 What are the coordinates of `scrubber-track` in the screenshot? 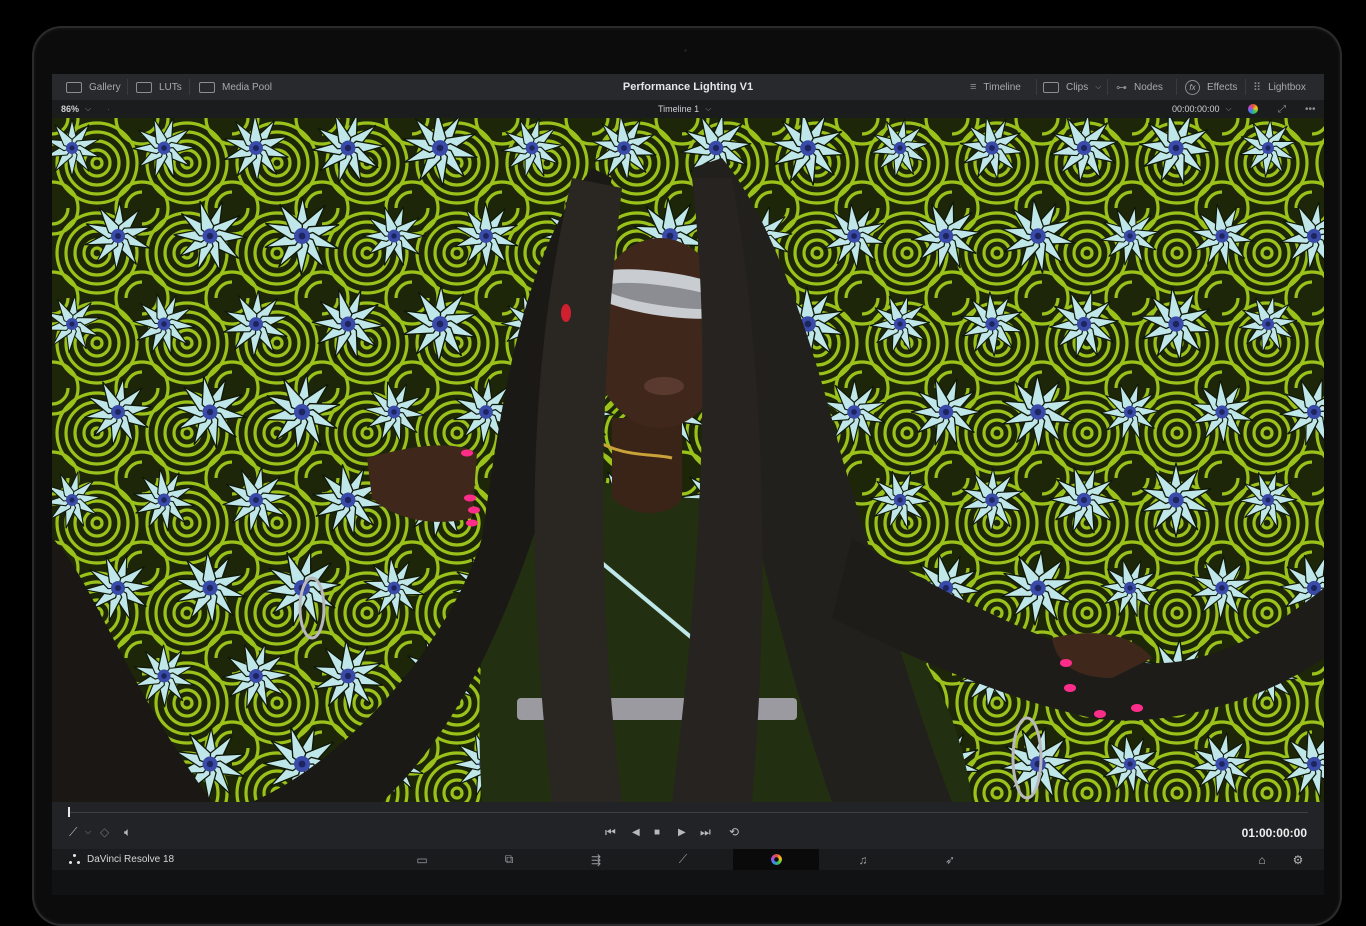 It's located at (688, 812).